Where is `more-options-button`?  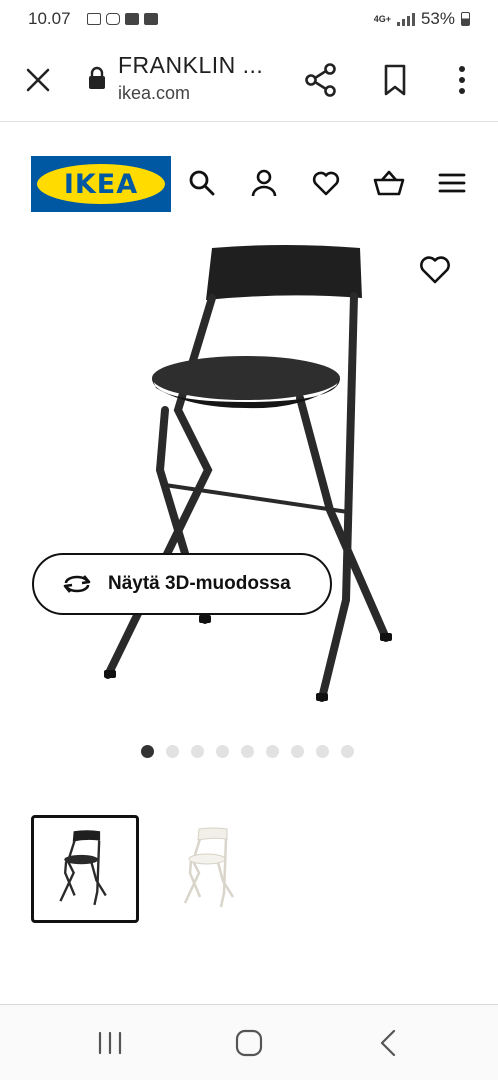
more-options-button is located at coordinates (462, 80).